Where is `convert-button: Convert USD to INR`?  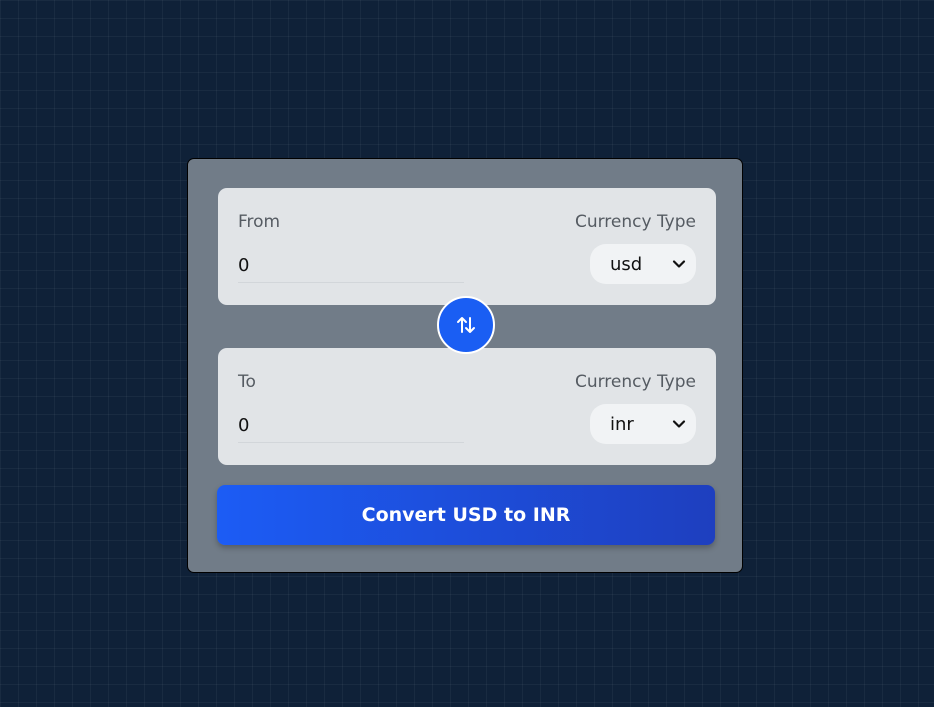 convert-button: Convert USD to INR is located at coordinates (466, 515).